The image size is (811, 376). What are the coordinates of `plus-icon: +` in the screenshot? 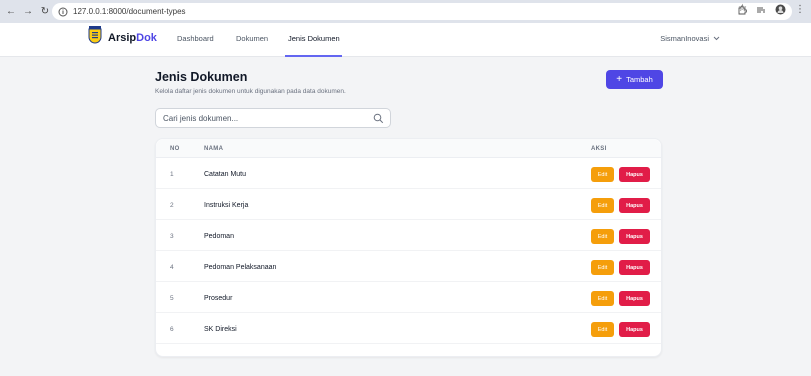 It's located at (619, 79).